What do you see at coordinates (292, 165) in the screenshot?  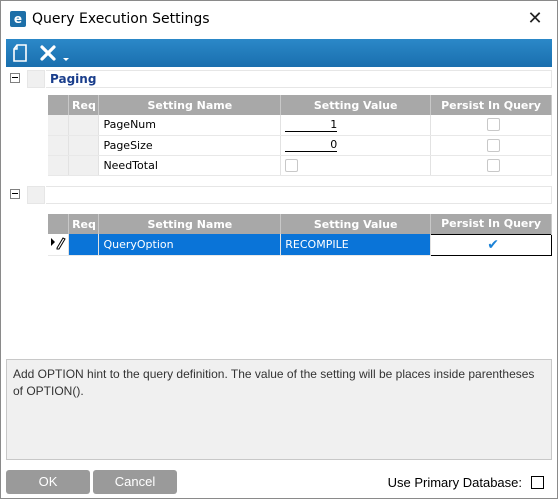 I see `setting-value-checkbox` at bounding box center [292, 165].